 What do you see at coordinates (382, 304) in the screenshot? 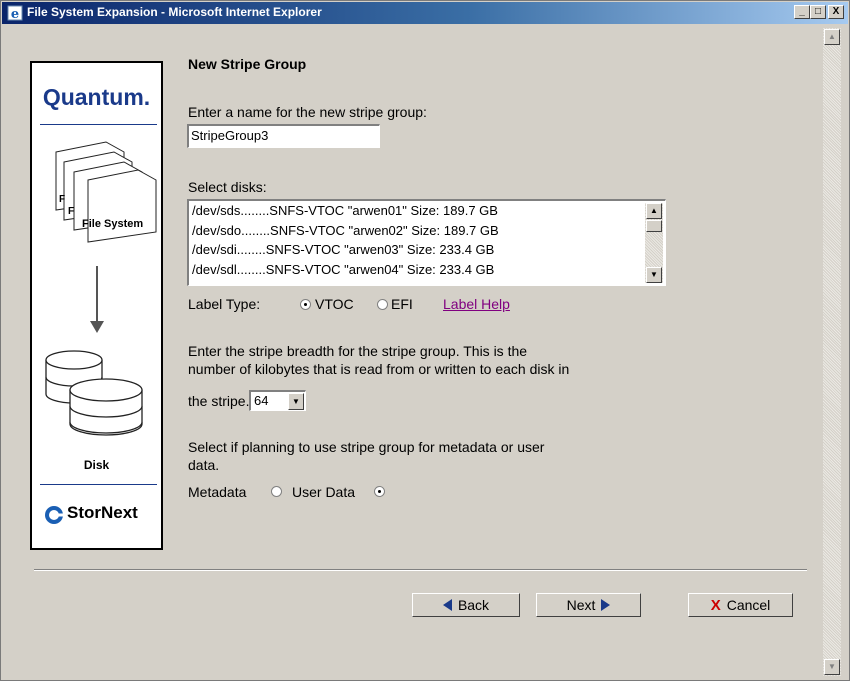
I see `efi-radio` at bounding box center [382, 304].